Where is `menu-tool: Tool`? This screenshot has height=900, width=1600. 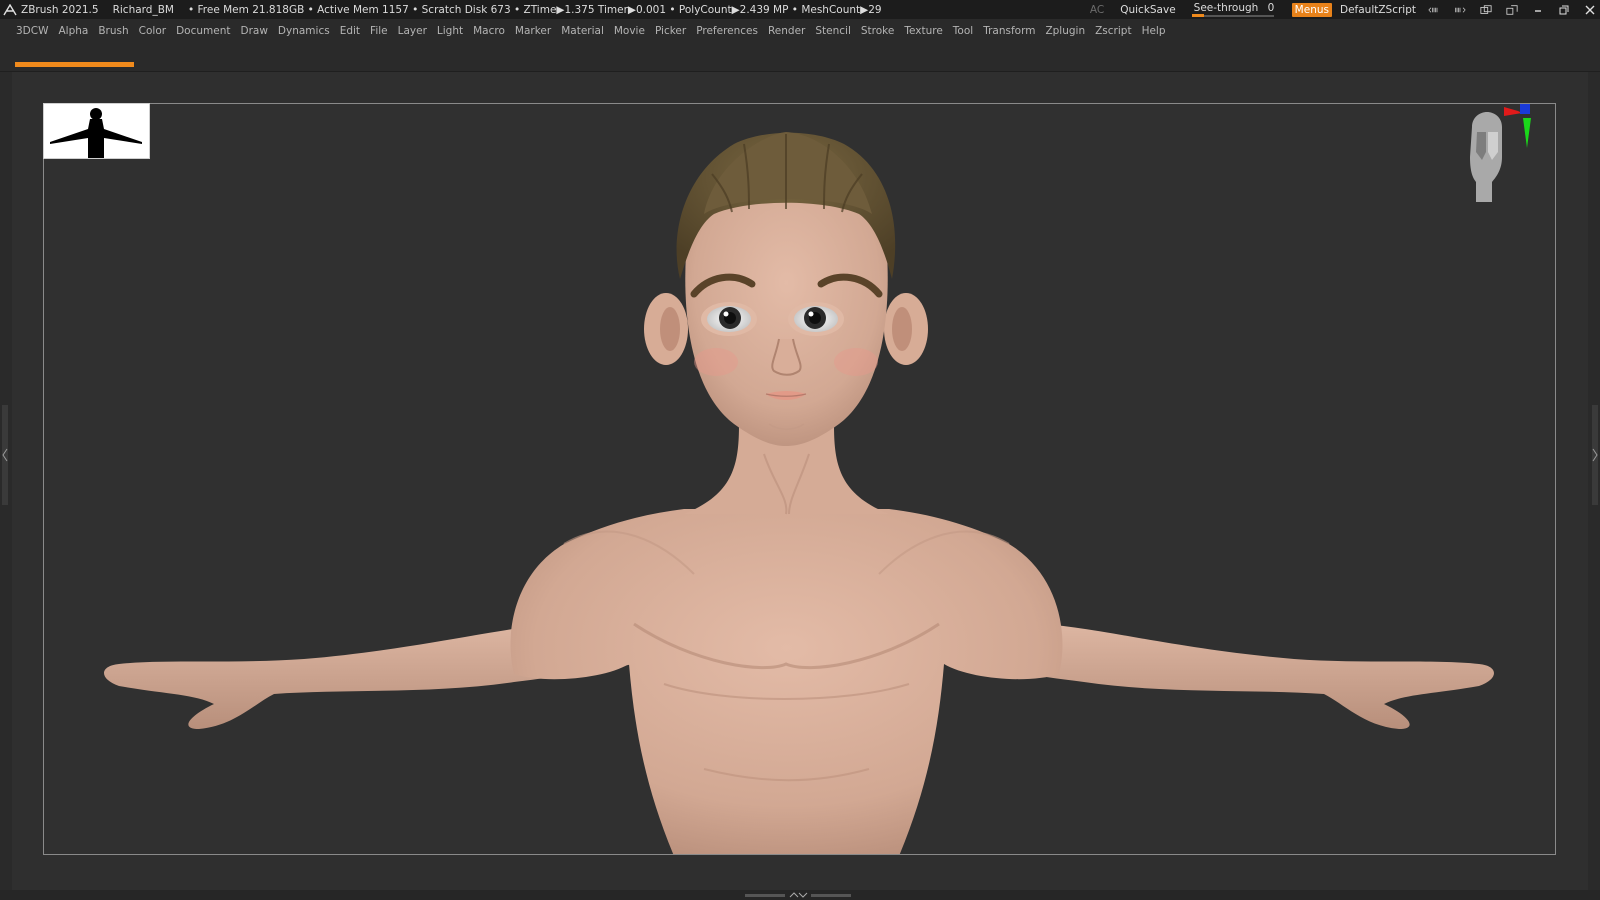 menu-tool: Tool is located at coordinates (963, 31).